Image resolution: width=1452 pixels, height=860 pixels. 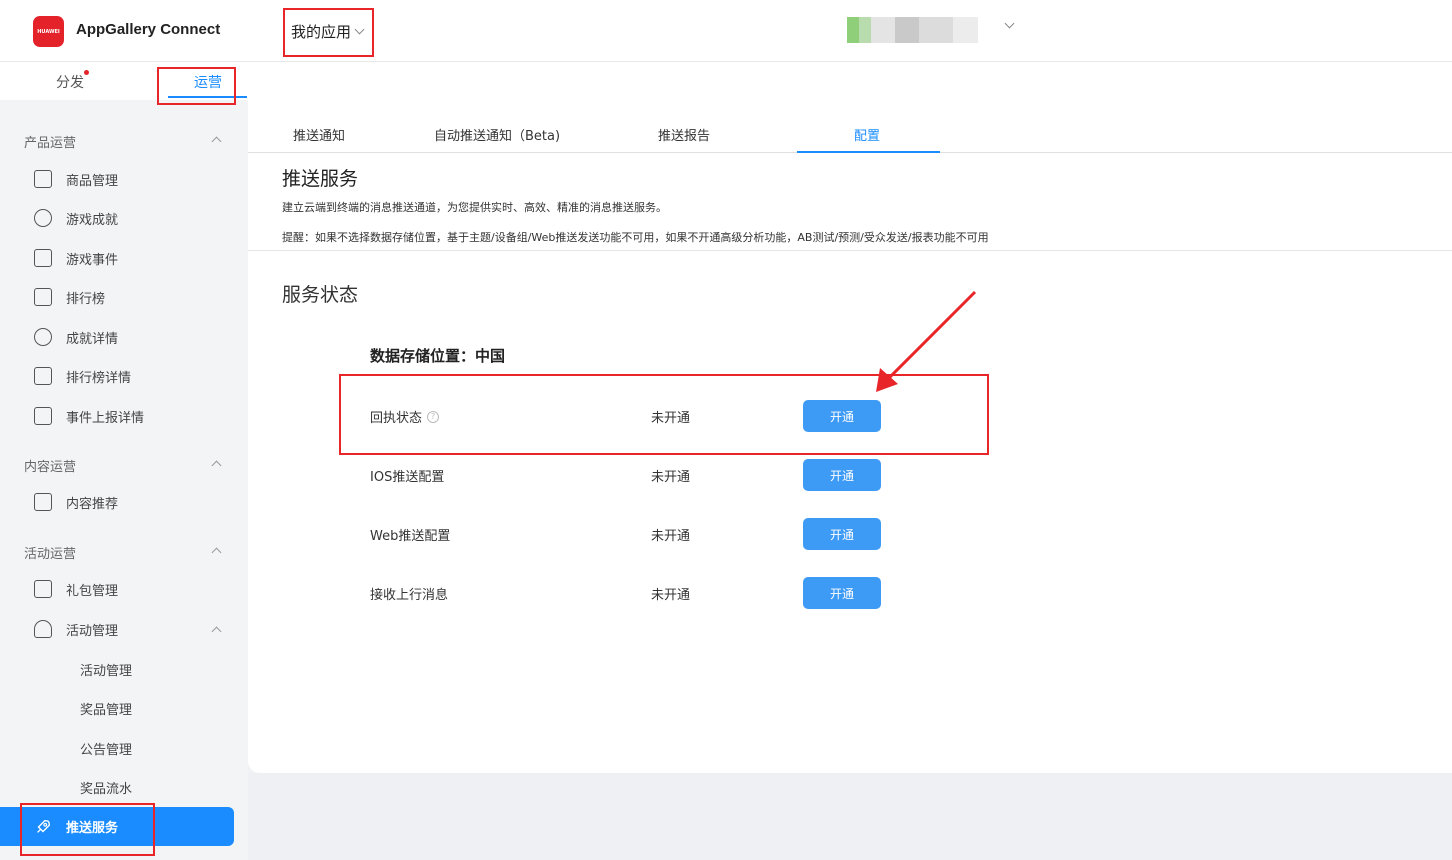 What do you see at coordinates (196, 86) in the screenshot?
I see `annotation-box-operations-tab` at bounding box center [196, 86].